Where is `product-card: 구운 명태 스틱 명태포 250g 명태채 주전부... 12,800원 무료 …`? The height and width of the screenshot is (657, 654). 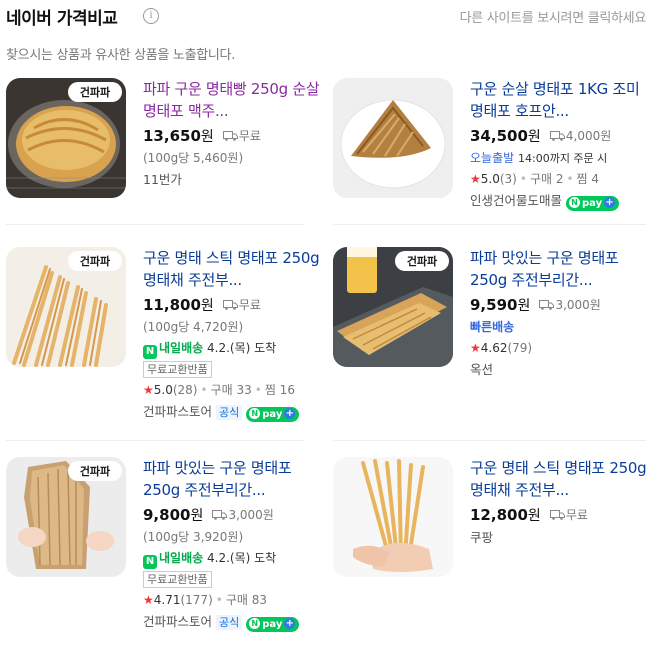 product-card: 구운 명태 스틱 명태포 250g 명태채 주전부... 12,800원 무료 … is located at coordinates (490, 557).